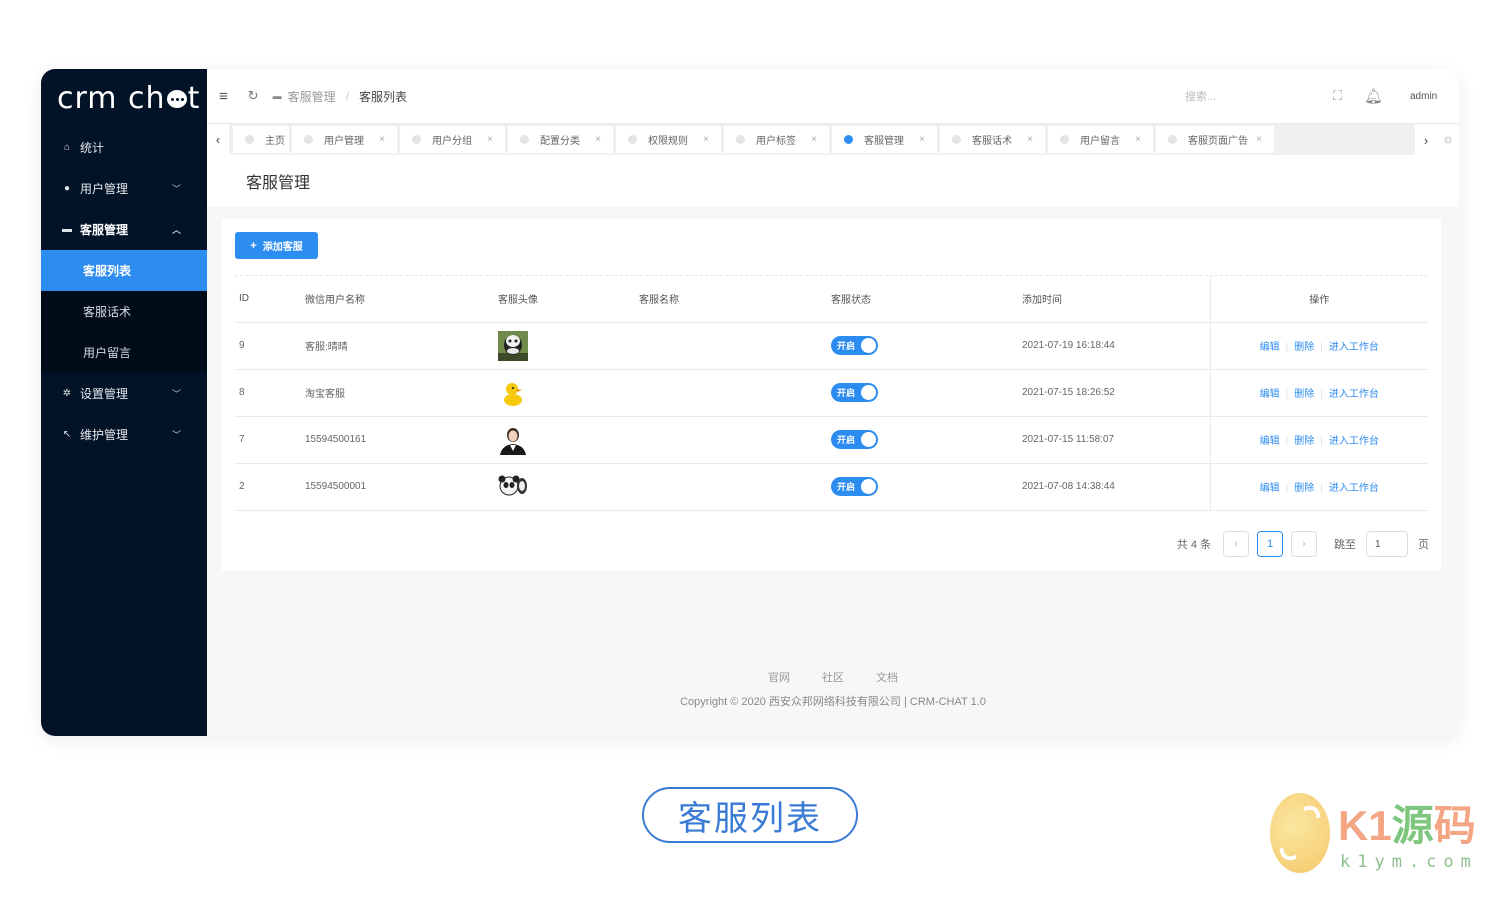 The image size is (1500, 904). I want to click on cell-time: 2021-07-15 18:26:52, so click(1114, 393).